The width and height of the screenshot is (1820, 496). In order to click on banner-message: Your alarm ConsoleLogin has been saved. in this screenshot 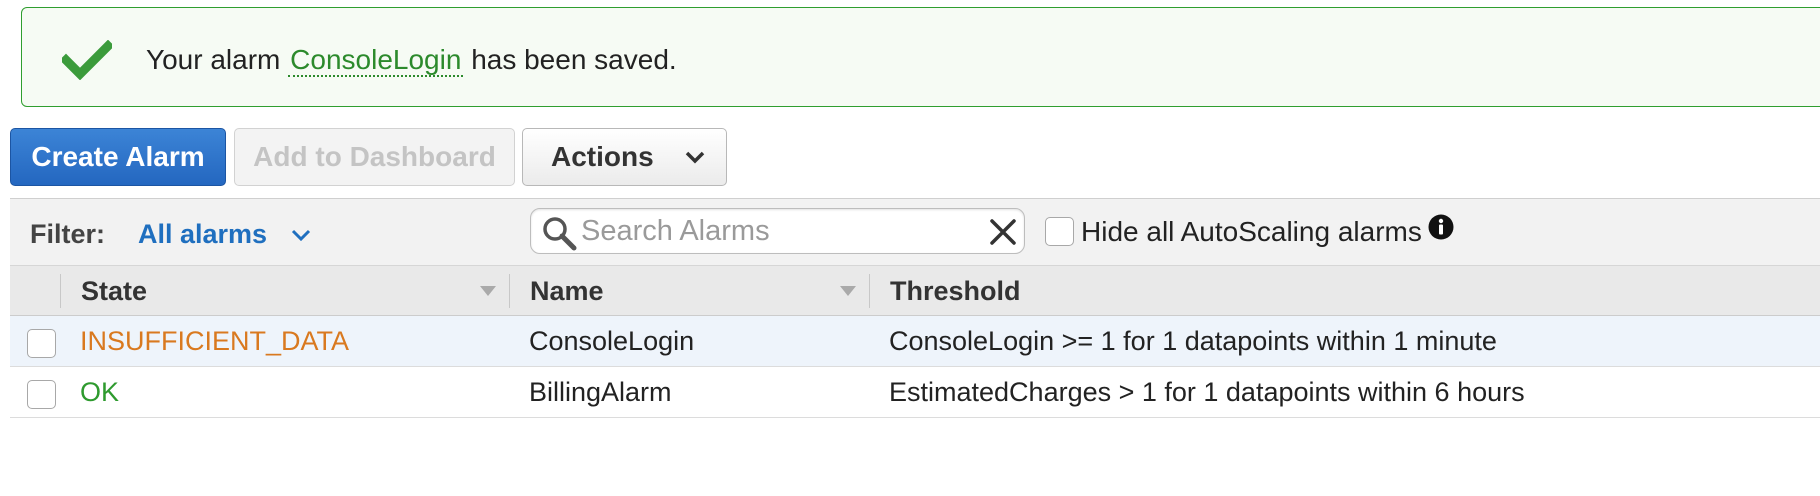, I will do `click(411, 60)`.